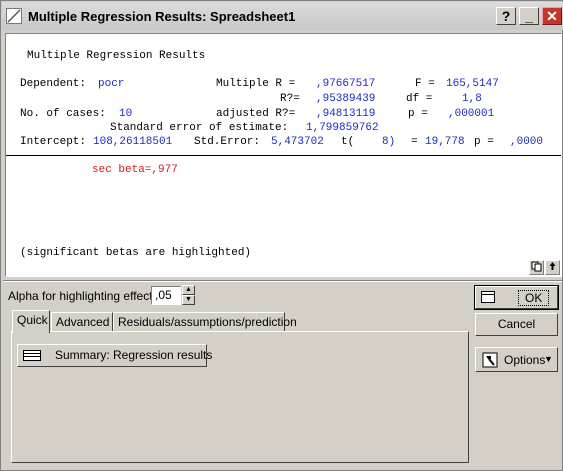  What do you see at coordinates (346, 84) in the screenshot?
I see `multiple-r-value: ,97667517` at bounding box center [346, 84].